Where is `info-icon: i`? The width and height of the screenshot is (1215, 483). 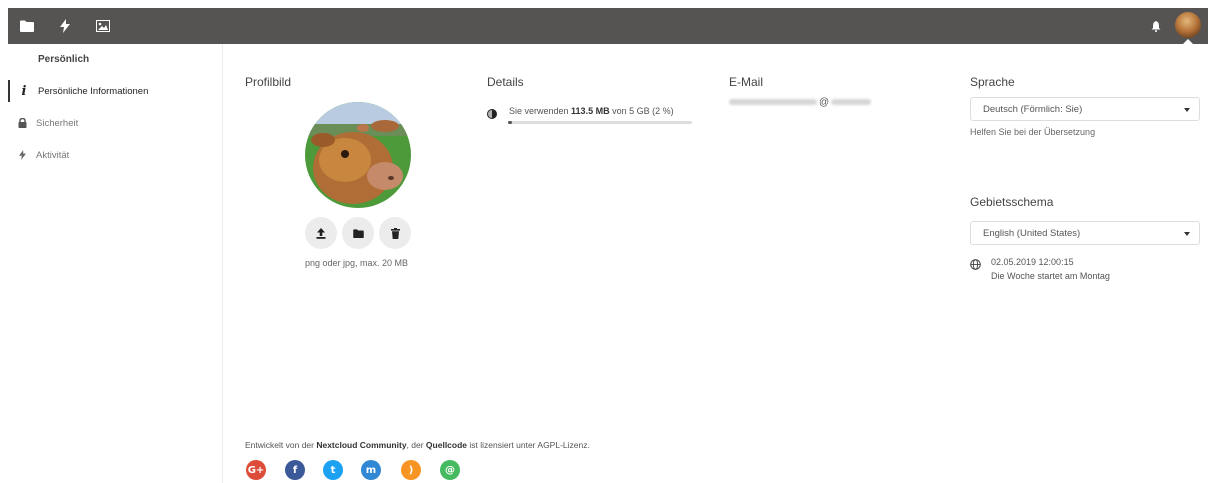 info-icon: i is located at coordinates (24, 91).